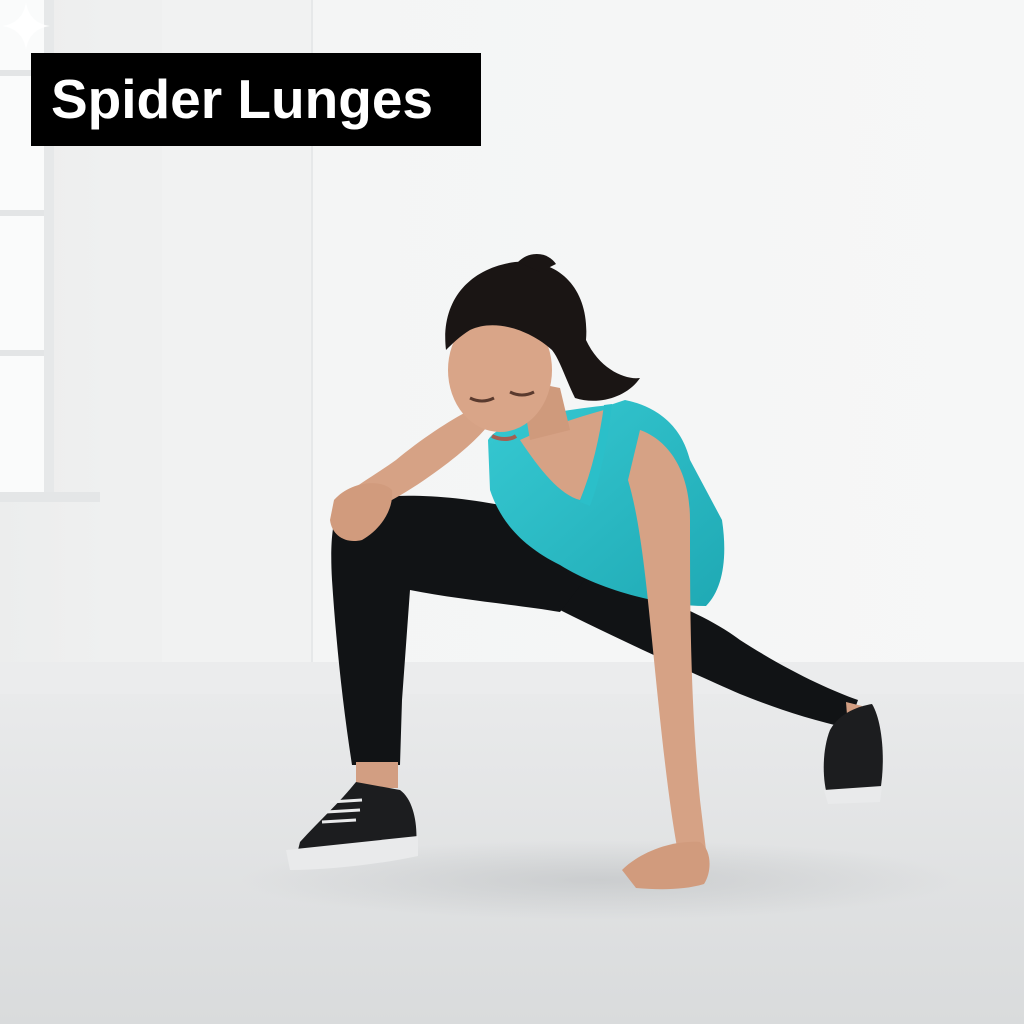 The image size is (1024, 1024). What do you see at coordinates (512, 679) in the screenshot?
I see `baseboard` at bounding box center [512, 679].